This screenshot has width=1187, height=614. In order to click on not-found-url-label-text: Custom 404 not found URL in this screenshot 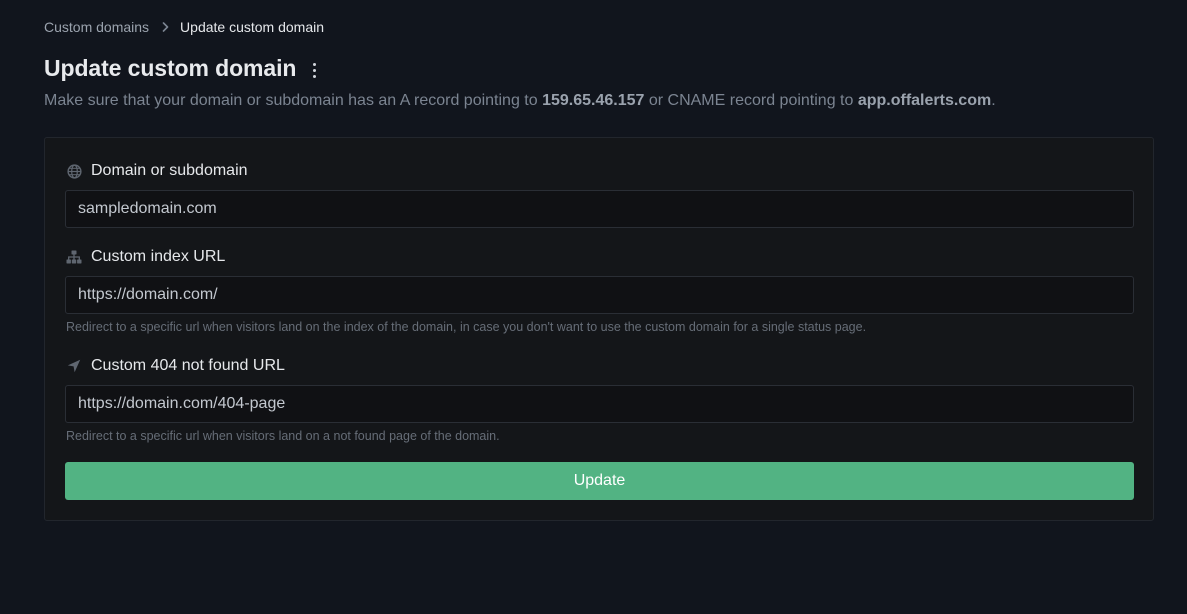, I will do `click(188, 365)`.